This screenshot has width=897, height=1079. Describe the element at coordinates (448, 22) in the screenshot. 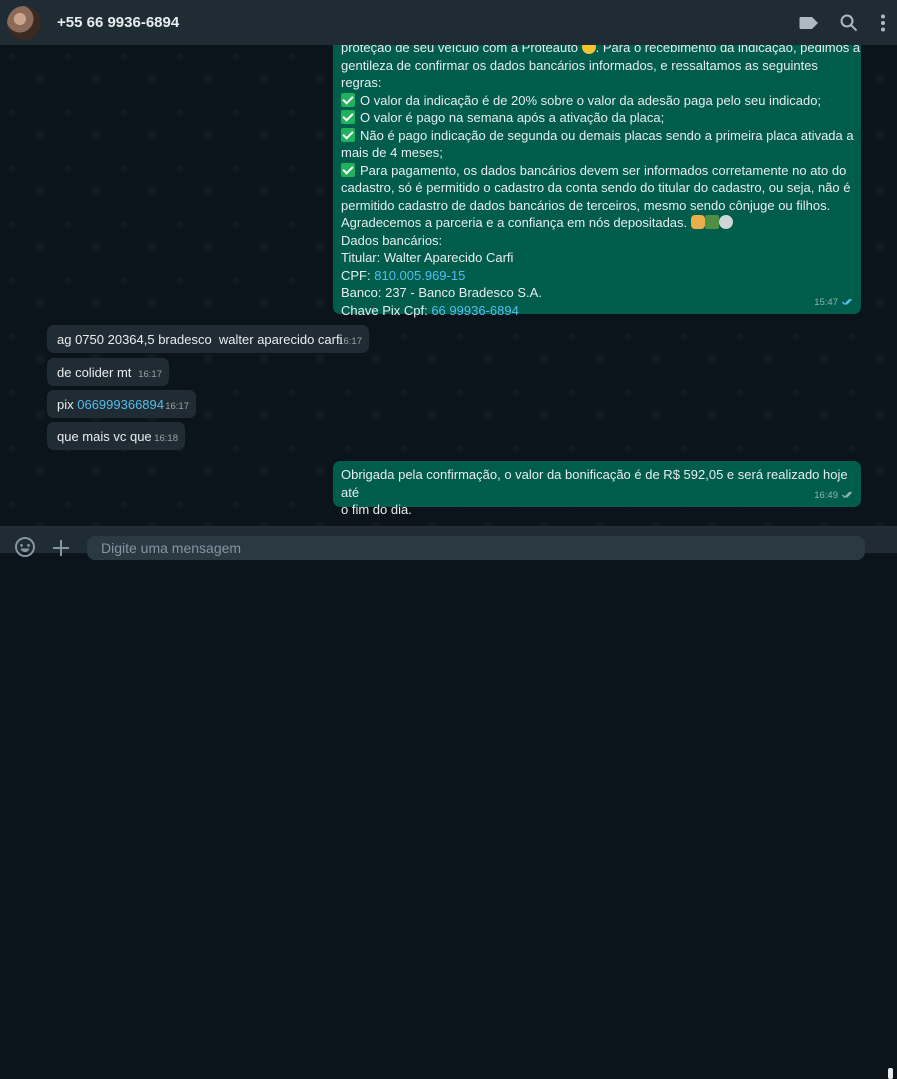

I see `chat-header: +55 66 9936-6894` at that location.